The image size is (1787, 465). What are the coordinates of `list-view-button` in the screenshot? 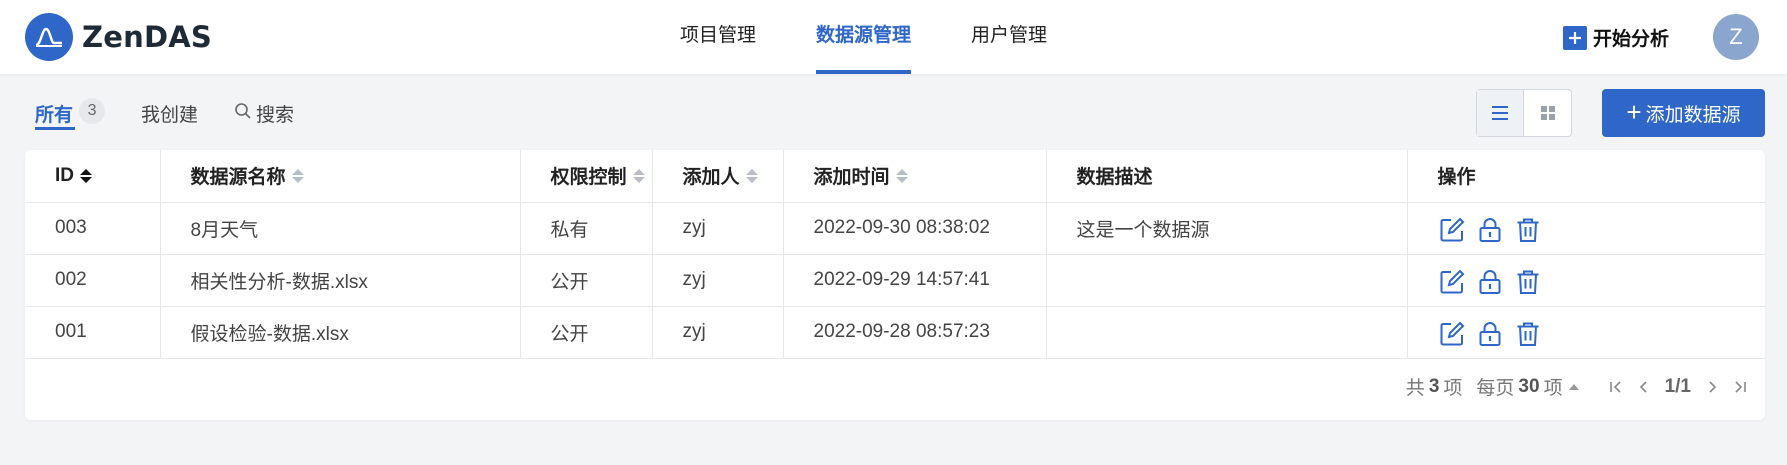 It's located at (1501, 113).